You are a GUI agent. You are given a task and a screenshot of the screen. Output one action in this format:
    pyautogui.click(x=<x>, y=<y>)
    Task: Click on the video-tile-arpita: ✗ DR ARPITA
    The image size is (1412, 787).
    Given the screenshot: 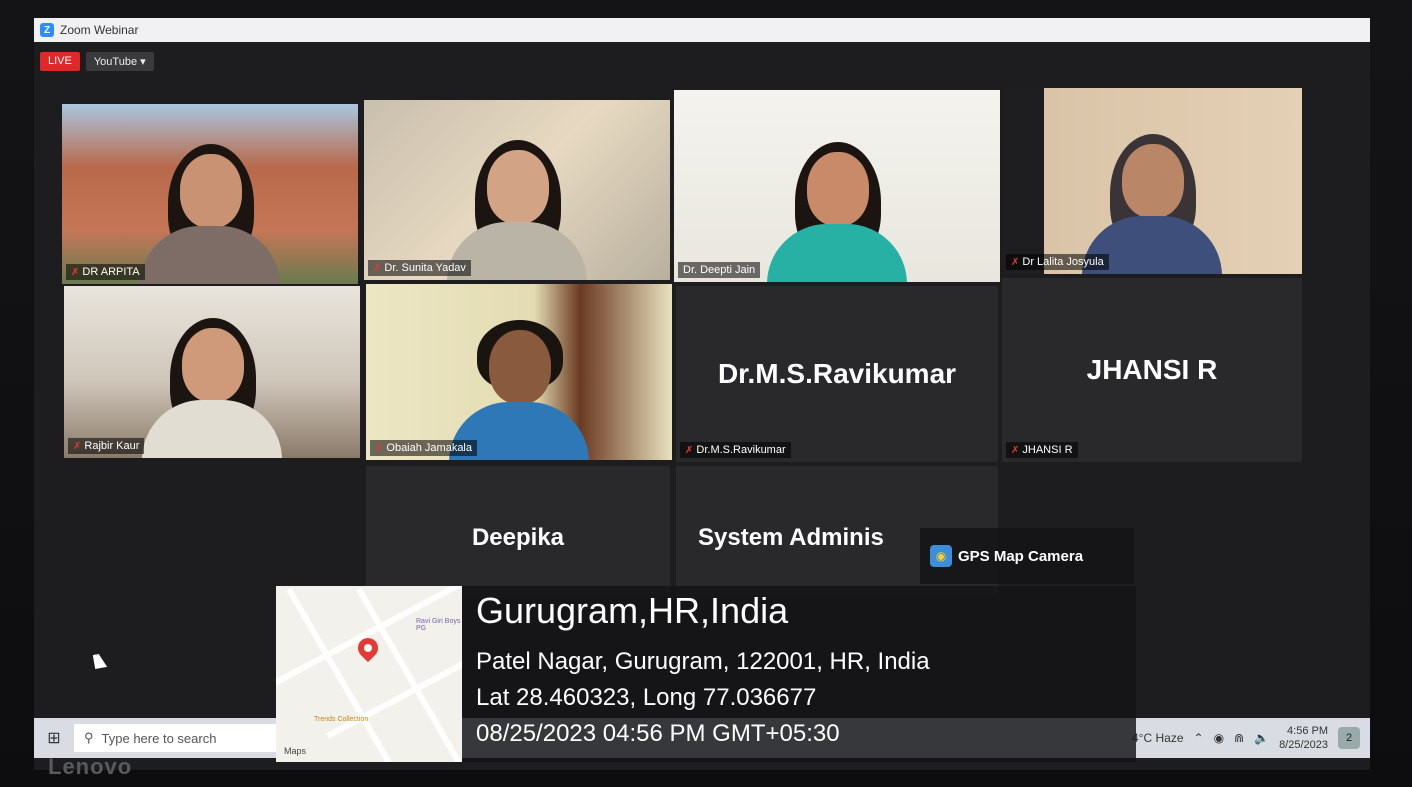 What is the action you would take?
    pyautogui.click(x=210, y=194)
    